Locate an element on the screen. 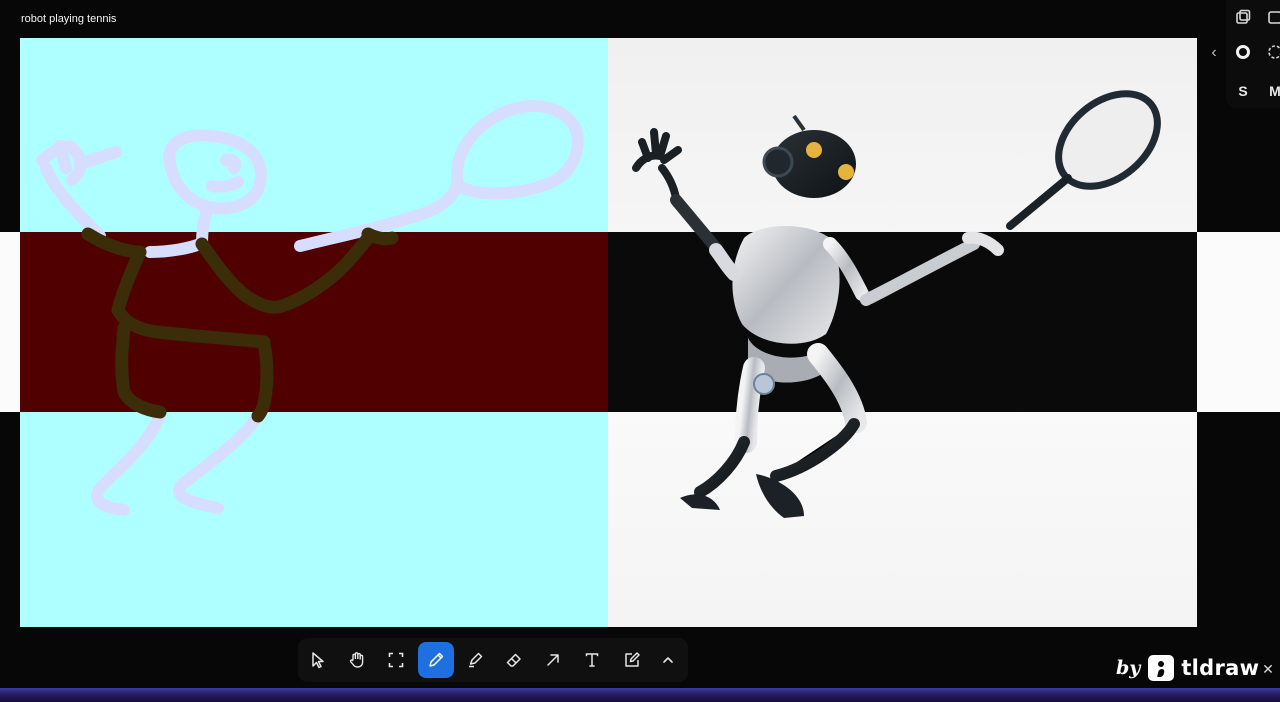 This screenshot has height=702, width=1280. chevron-up-icon is located at coordinates (668, 660).